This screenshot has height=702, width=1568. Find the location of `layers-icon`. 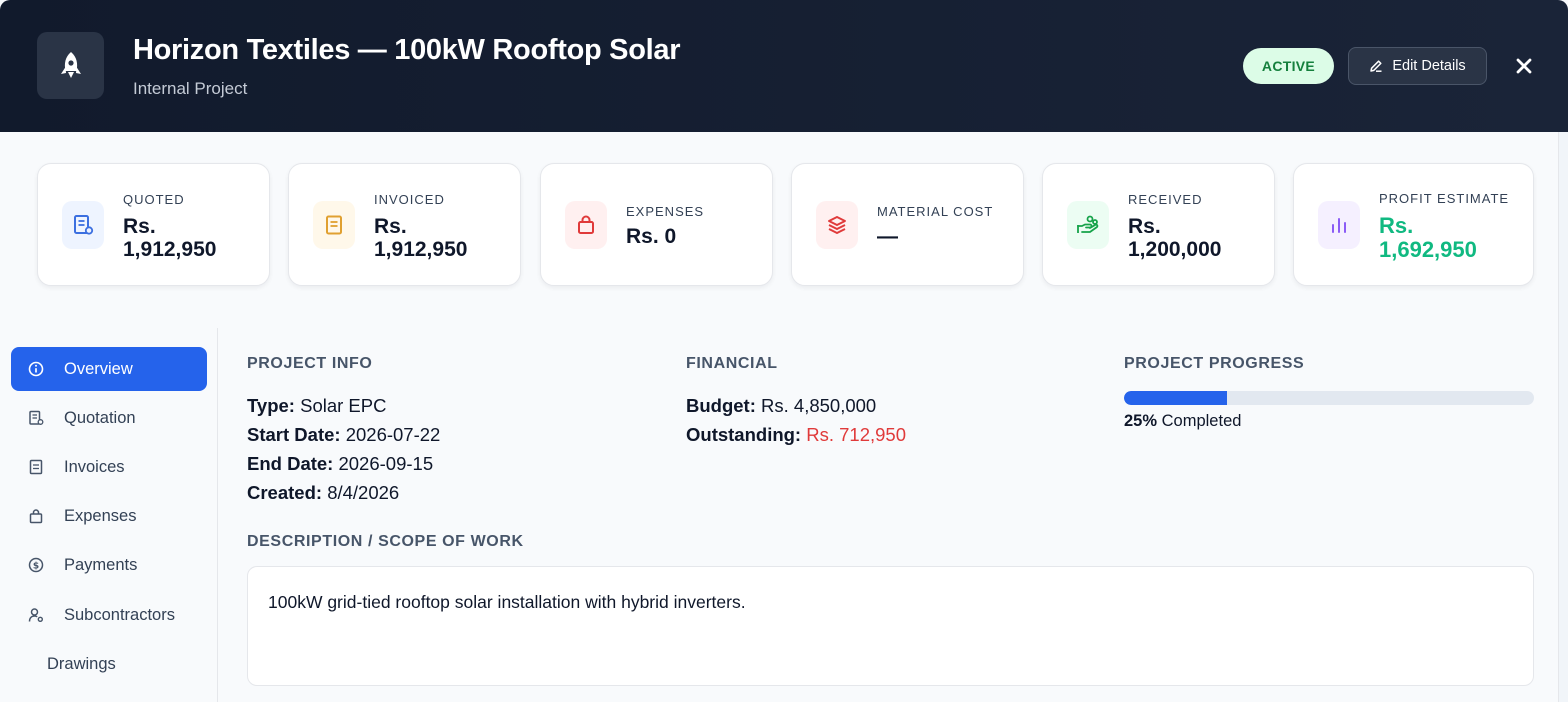

layers-icon is located at coordinates (837, 225).